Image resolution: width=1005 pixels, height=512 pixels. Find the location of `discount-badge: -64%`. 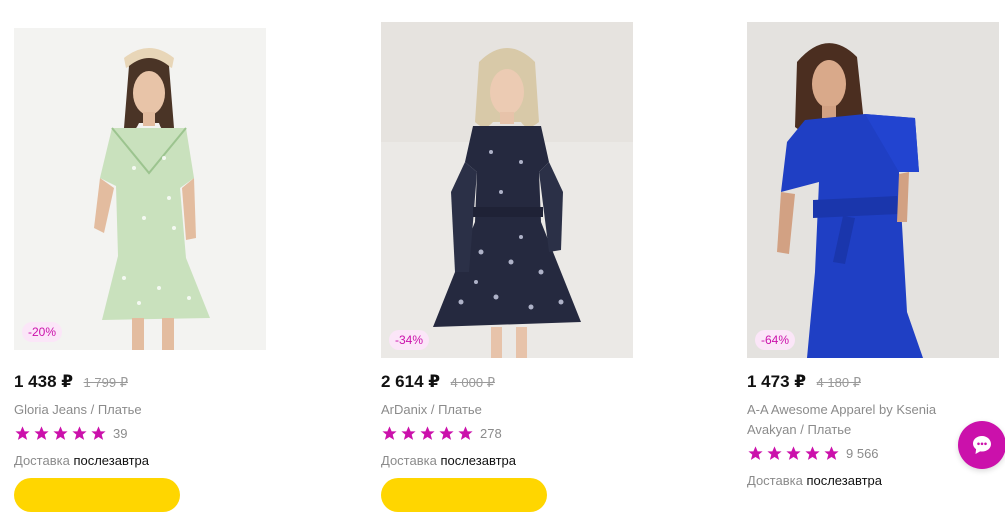

discount-badge: -64% is located at coordinates (775, 340).